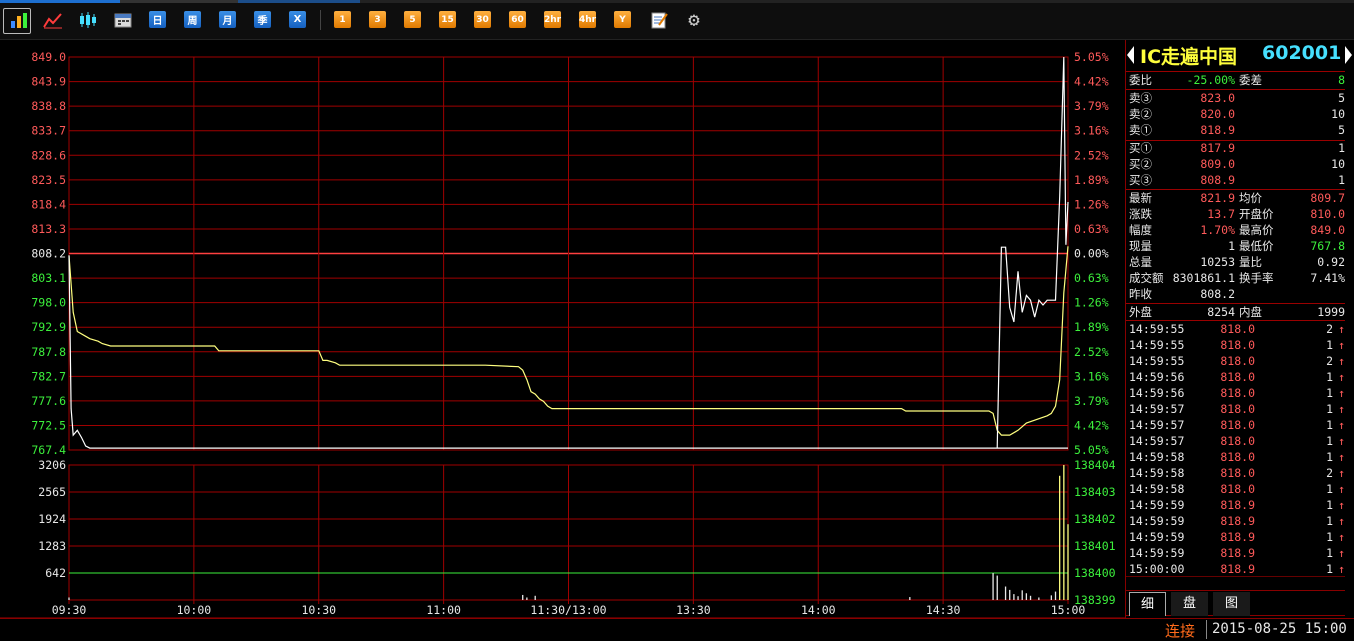 This screenshot has width=1354, height=641. I want to click on calendar-icon, so click(123, 20).